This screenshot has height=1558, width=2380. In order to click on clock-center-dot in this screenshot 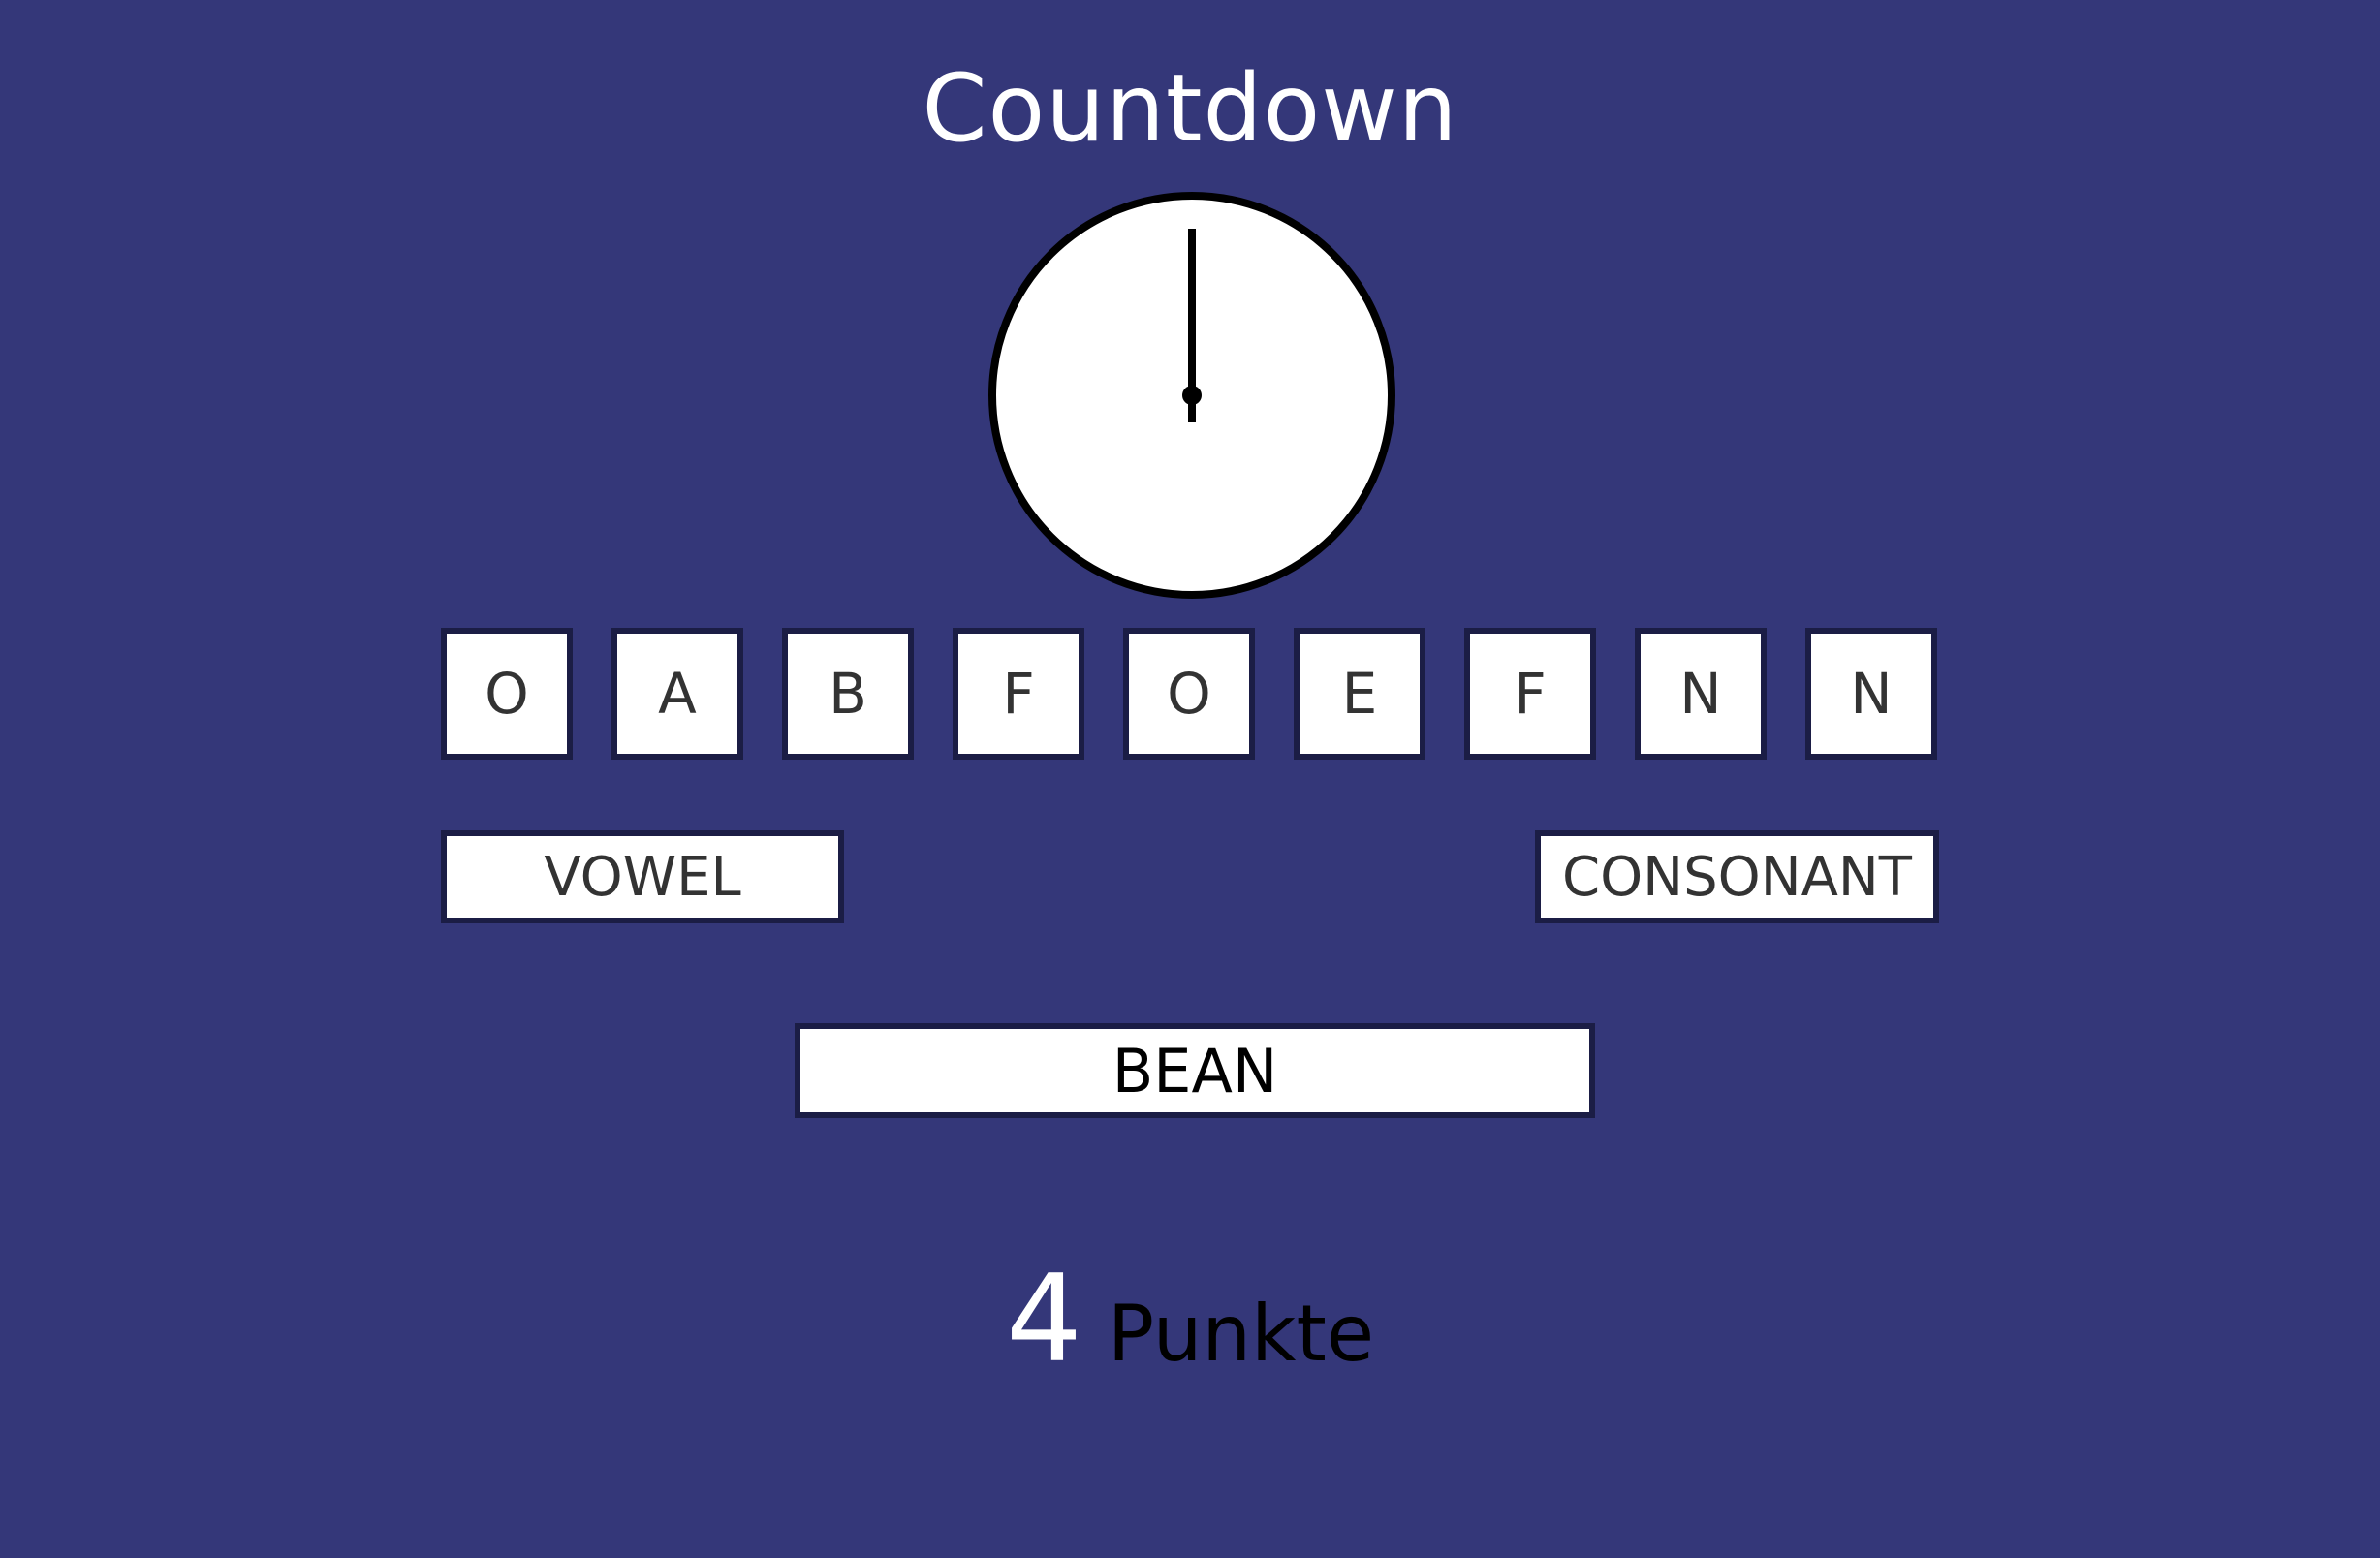, I will do `click(1192, 395)`.